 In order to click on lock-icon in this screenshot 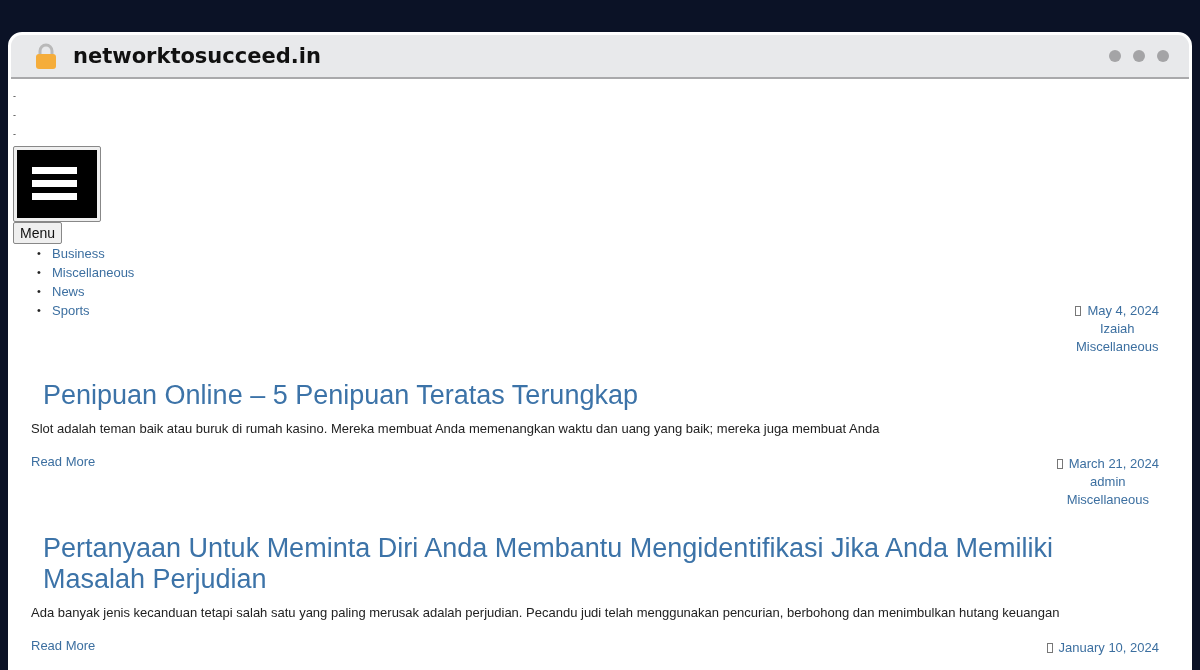, I will do `click(46, 56)`.